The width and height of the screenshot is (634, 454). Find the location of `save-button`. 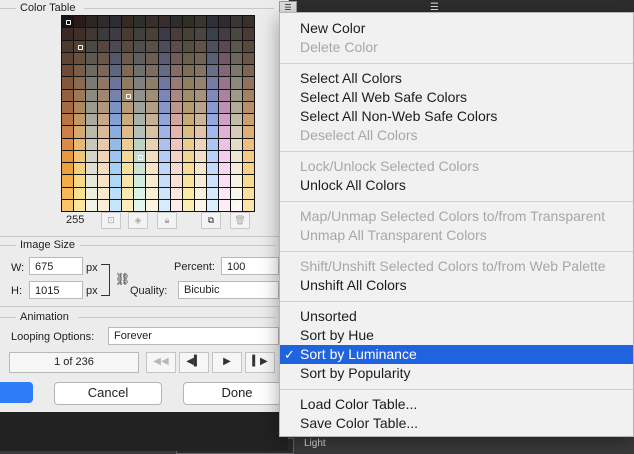

save-button is located at coordinates (16, 392).